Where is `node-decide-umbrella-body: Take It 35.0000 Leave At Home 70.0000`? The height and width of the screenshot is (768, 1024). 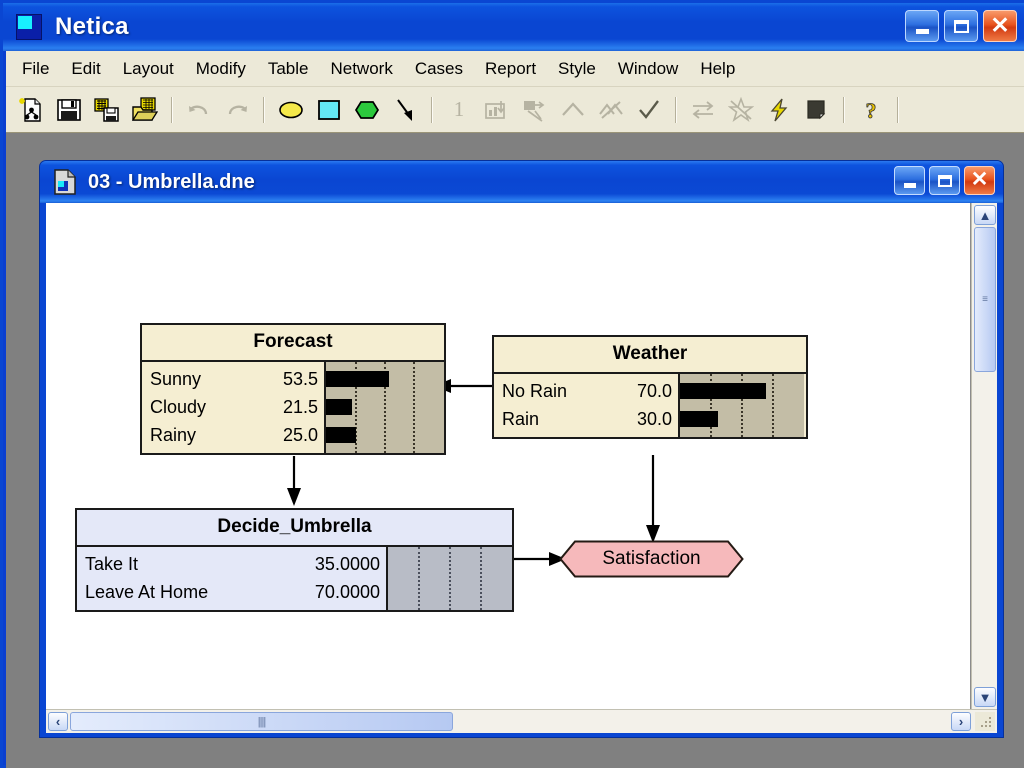 node-decide-umbrella-body: Take It 35.0000 Leave At Home 70.0000 is located at coordinates (294, 578).